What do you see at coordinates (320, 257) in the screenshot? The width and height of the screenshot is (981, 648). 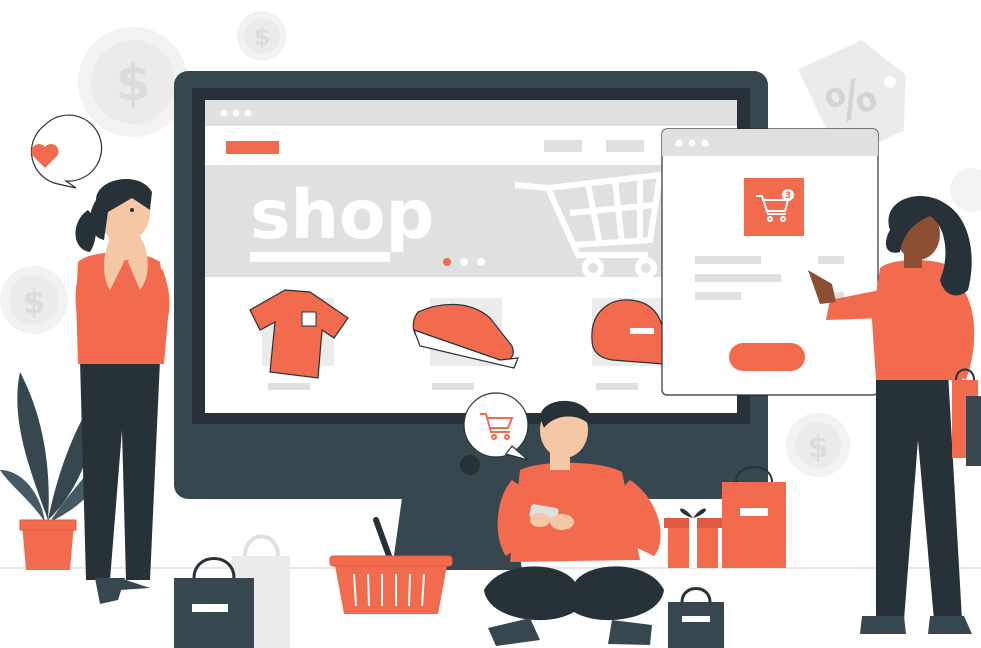 I see `banner-underline` at bounding box center [320, 257].